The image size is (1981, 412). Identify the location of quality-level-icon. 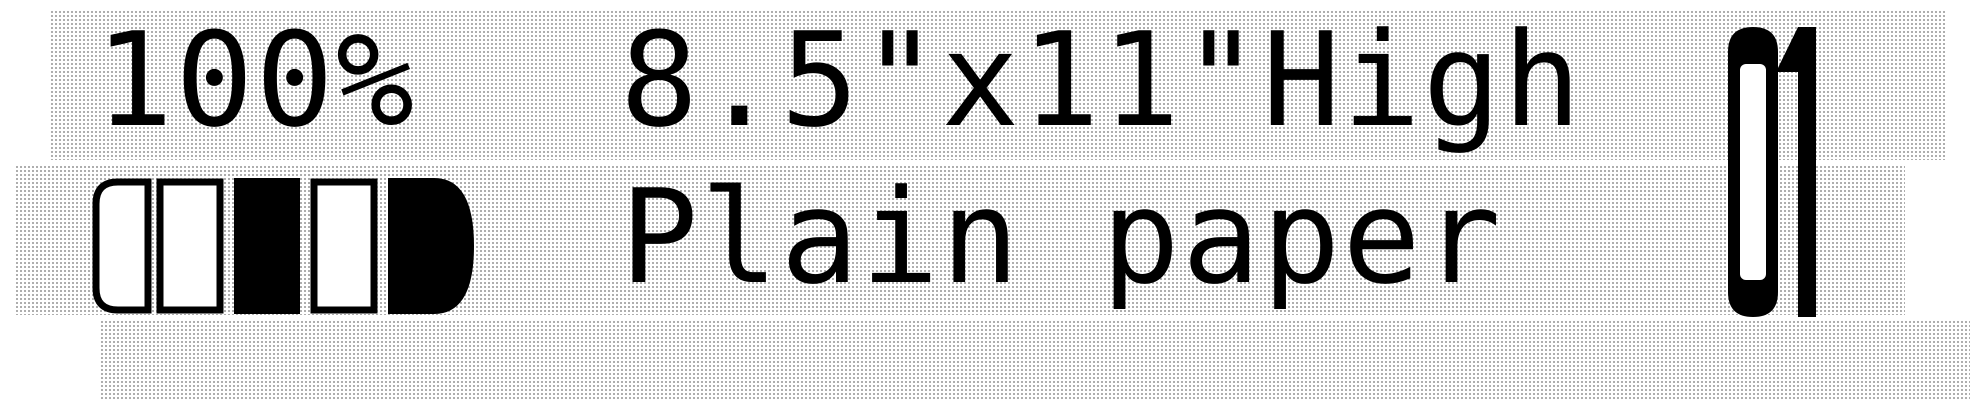
(281, 243).